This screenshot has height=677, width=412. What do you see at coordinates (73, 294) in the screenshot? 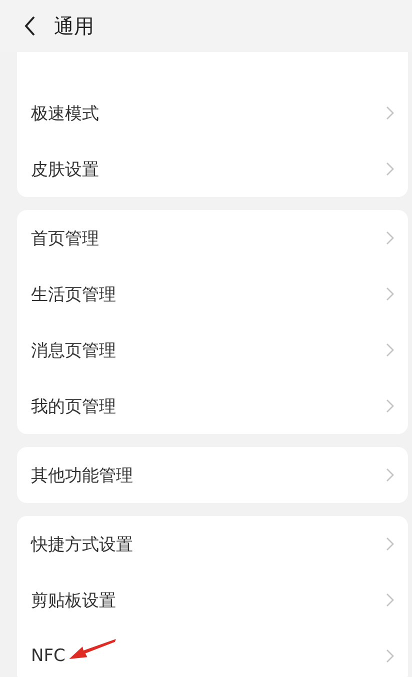
I see `settings-item: 生活页管理` at bounding box center [73, 294].